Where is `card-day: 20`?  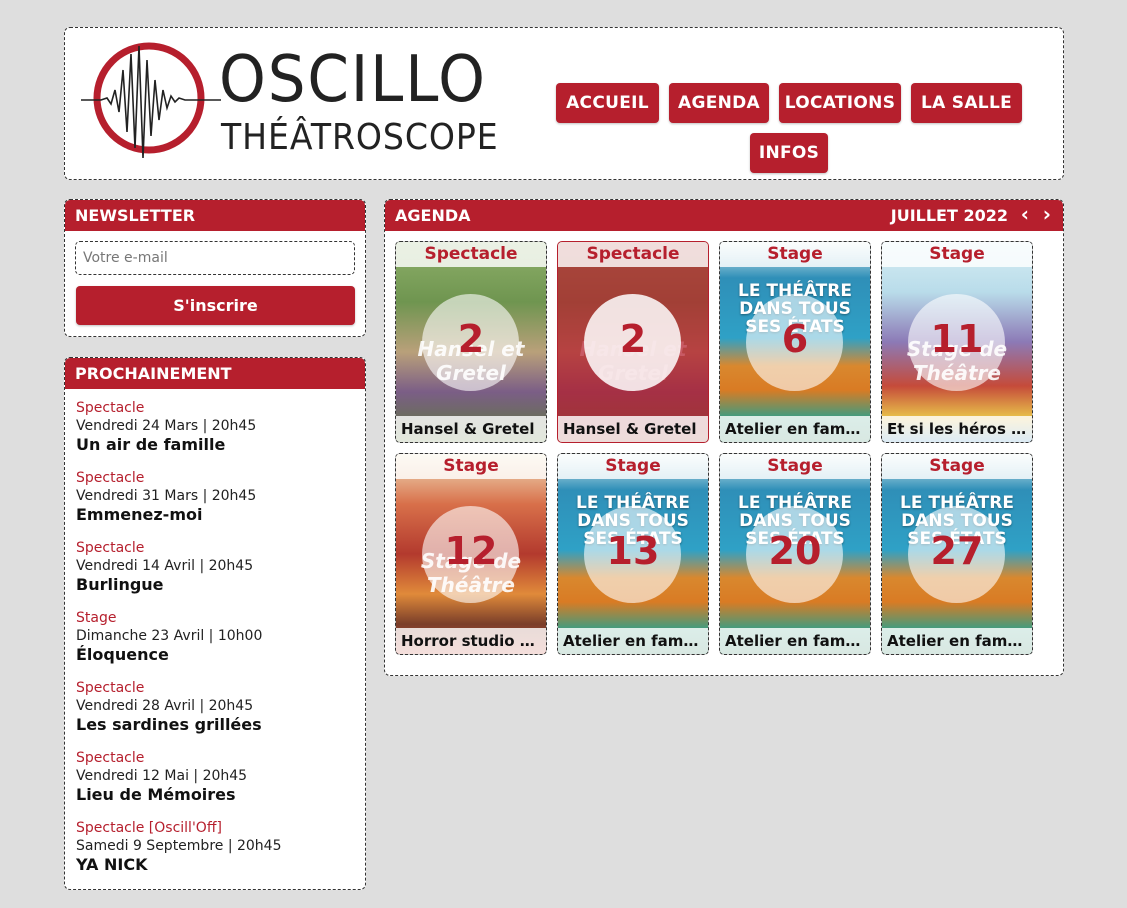 card-day: 20 is located at coordinates (795, 551).